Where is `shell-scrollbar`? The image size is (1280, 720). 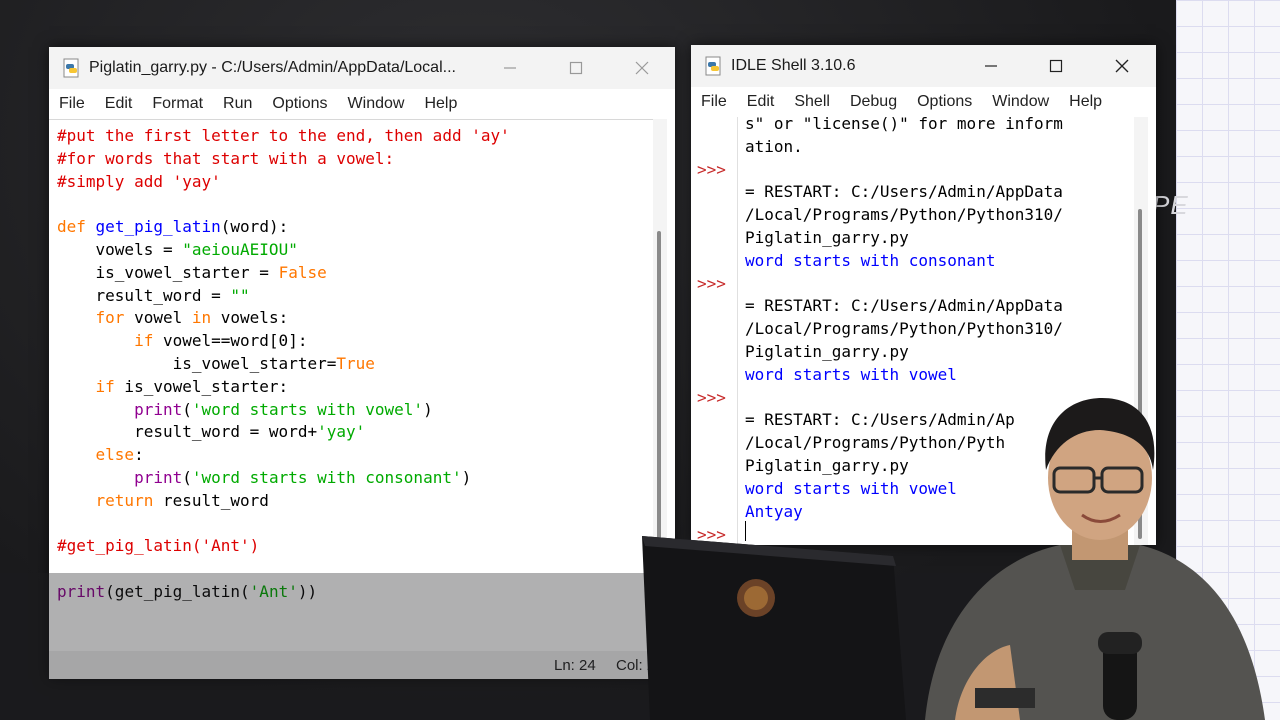 shell-scrollbar is located at coordinates (1141, 331).